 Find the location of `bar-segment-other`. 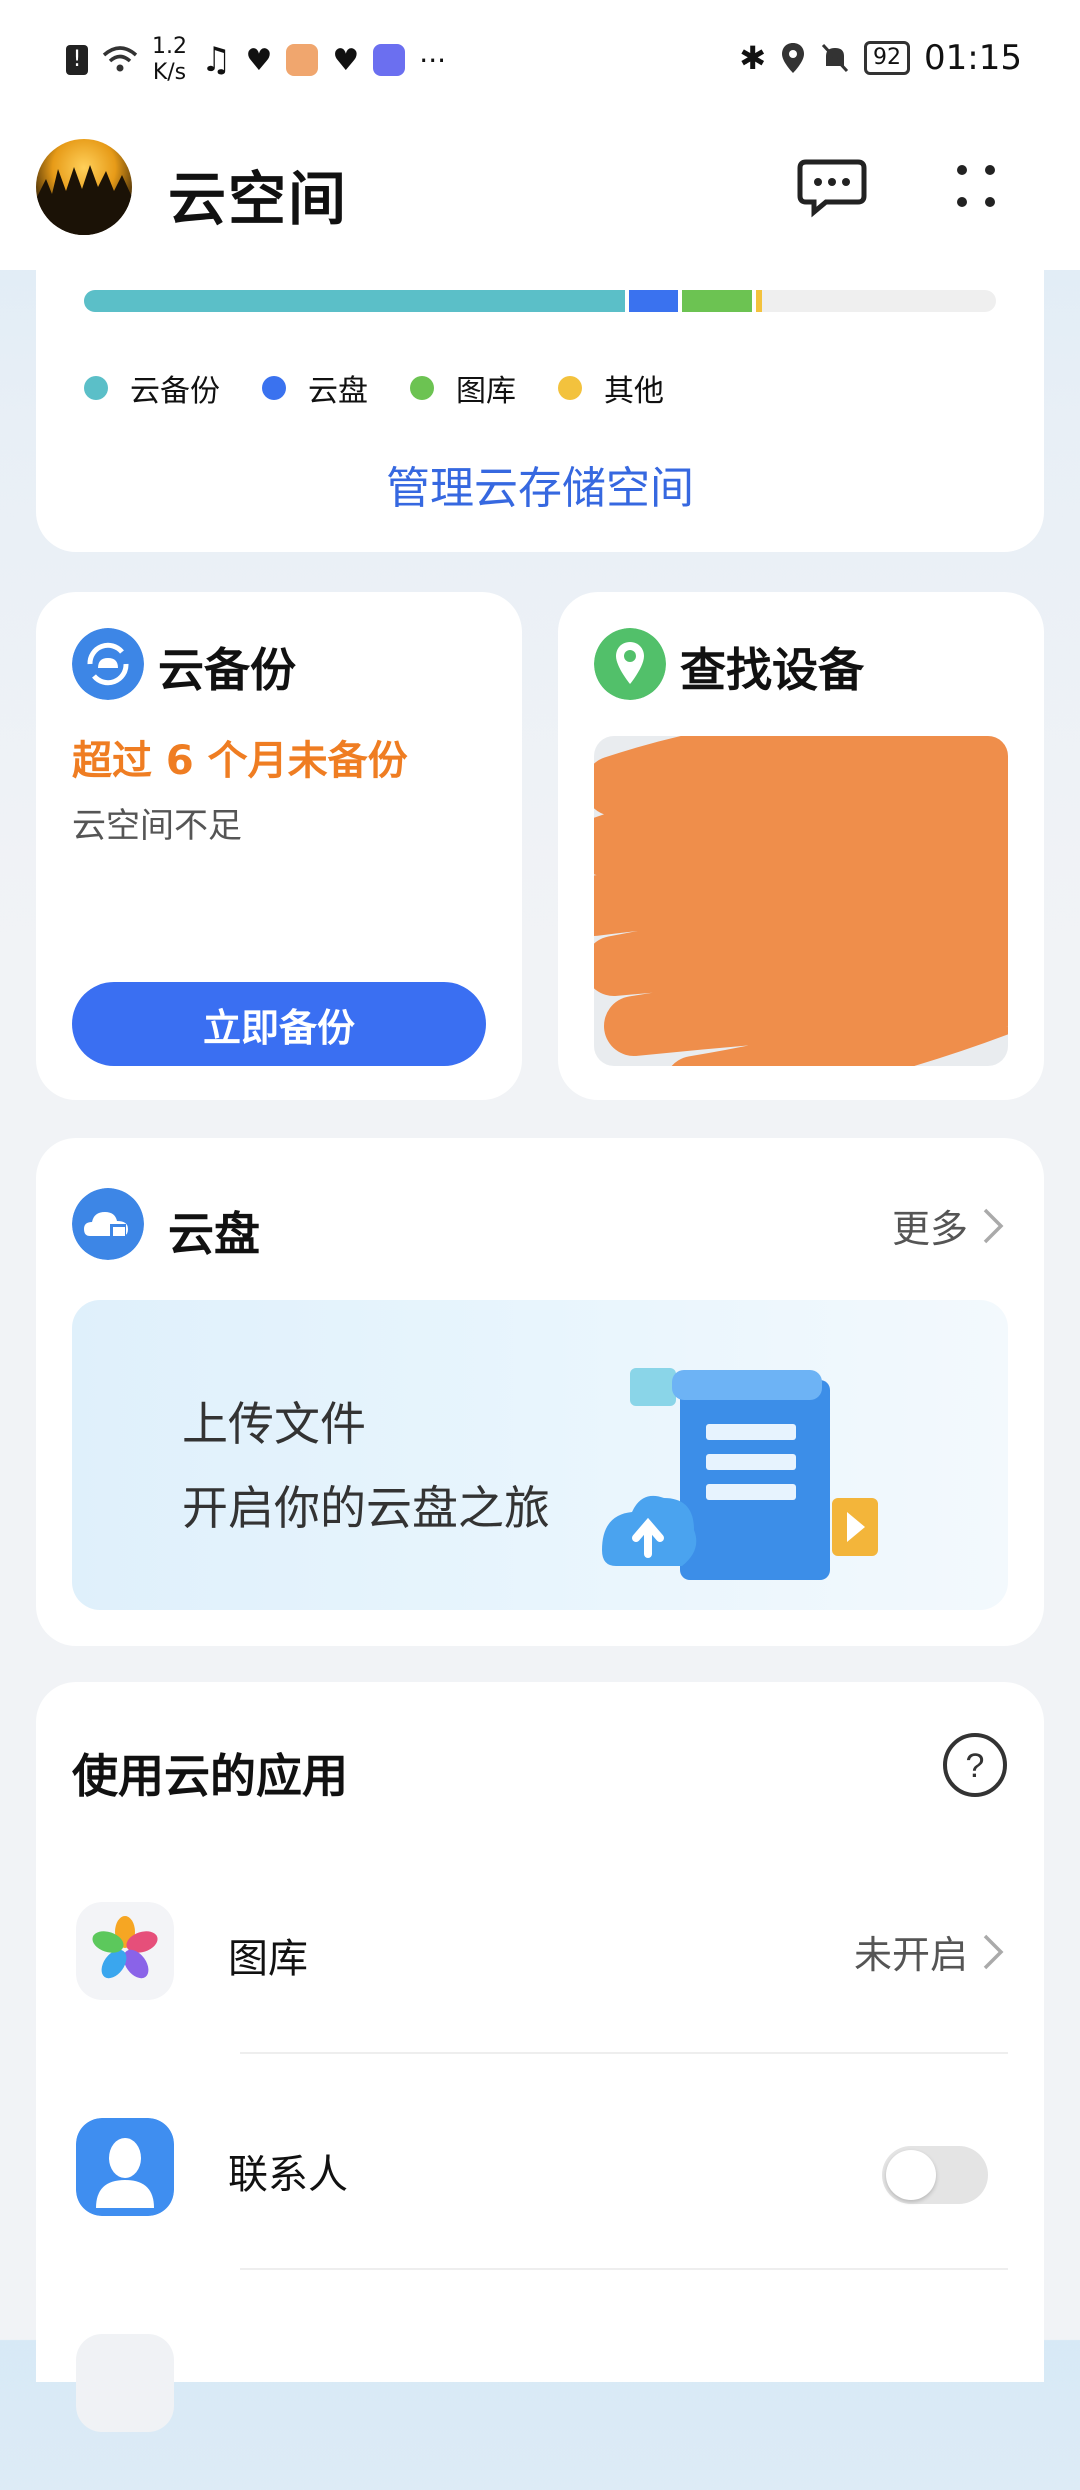

bar-segment-other is located at coordinates (759, 301).